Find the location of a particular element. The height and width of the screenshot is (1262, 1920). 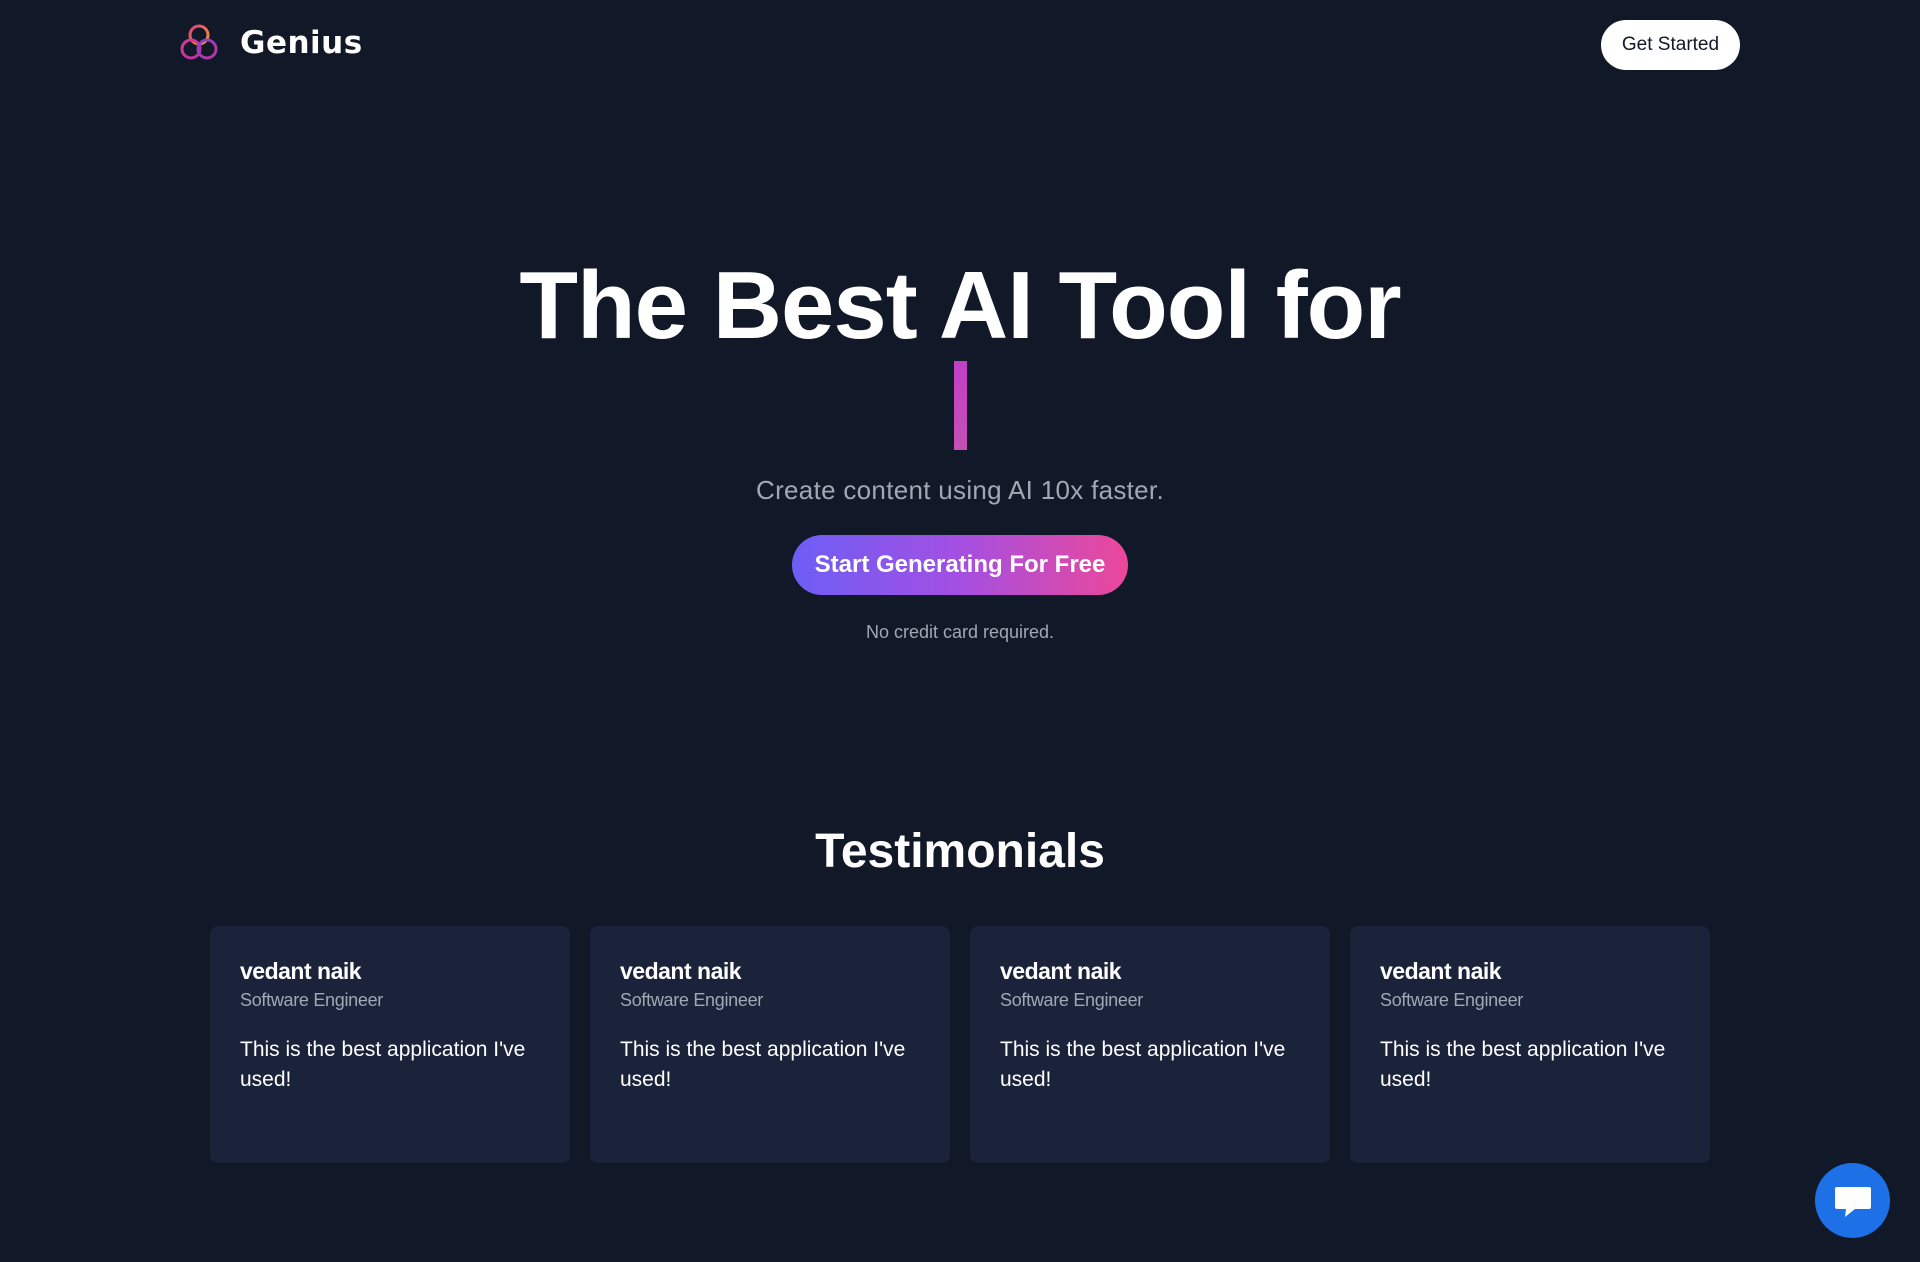

typing-cursor is located at coordinates (960, 405).